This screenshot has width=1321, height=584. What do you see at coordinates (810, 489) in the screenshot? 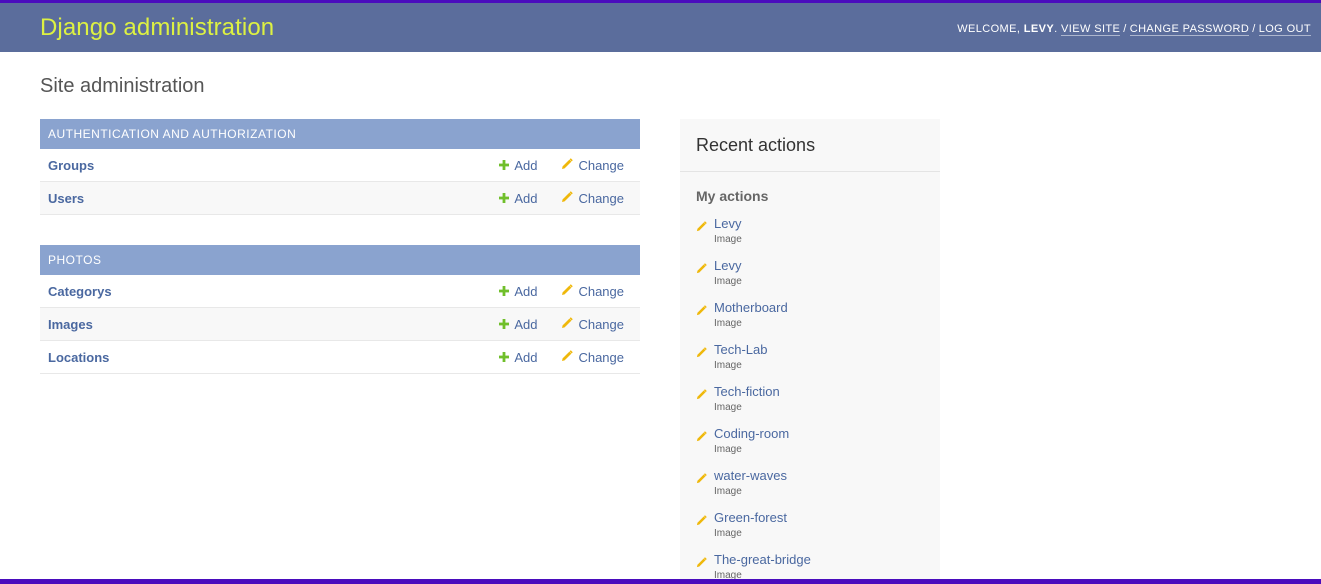
I see `list-item: water-waves Image` at bounding box center [810, 489].